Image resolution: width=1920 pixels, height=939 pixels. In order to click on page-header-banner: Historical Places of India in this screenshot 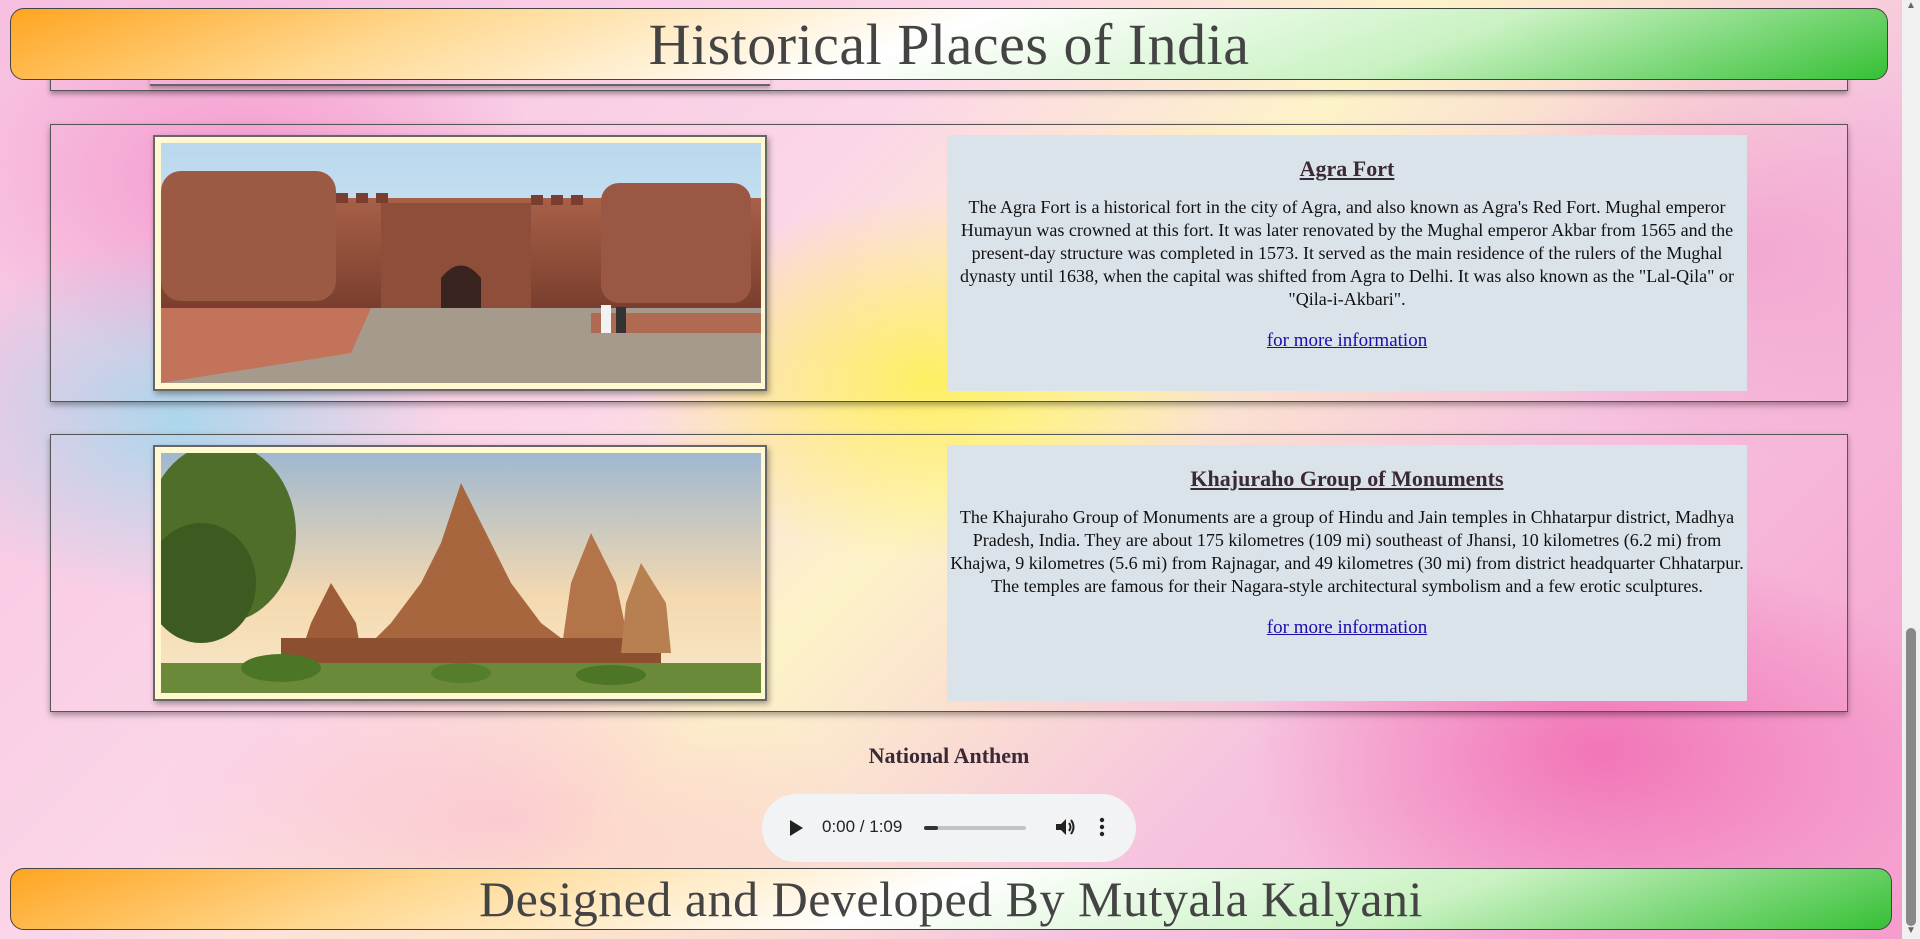, I will do `click(949, 44)`.